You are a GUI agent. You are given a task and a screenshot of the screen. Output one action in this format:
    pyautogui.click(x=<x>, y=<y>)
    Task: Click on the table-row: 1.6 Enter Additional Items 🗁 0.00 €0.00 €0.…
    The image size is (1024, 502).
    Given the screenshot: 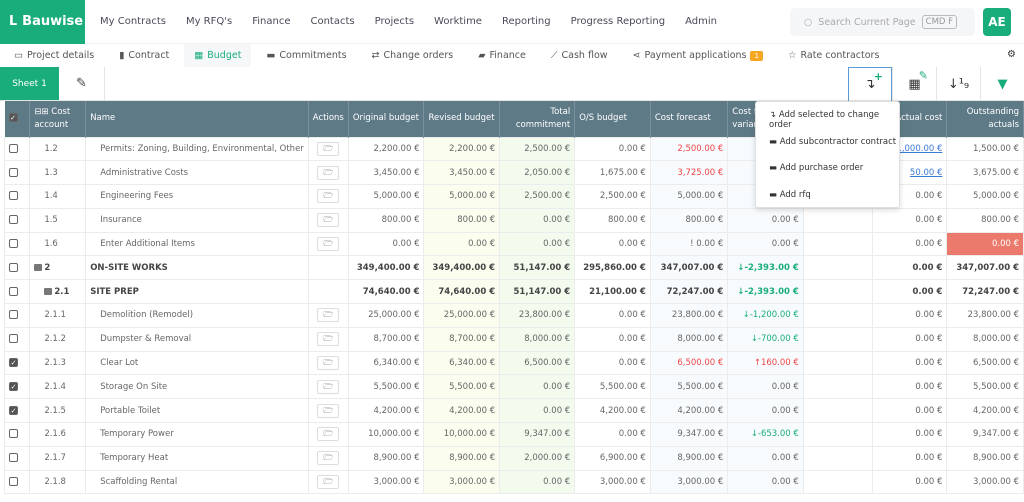 What is the action you would take?
    pyautogui.click(x=513, y=244)
    